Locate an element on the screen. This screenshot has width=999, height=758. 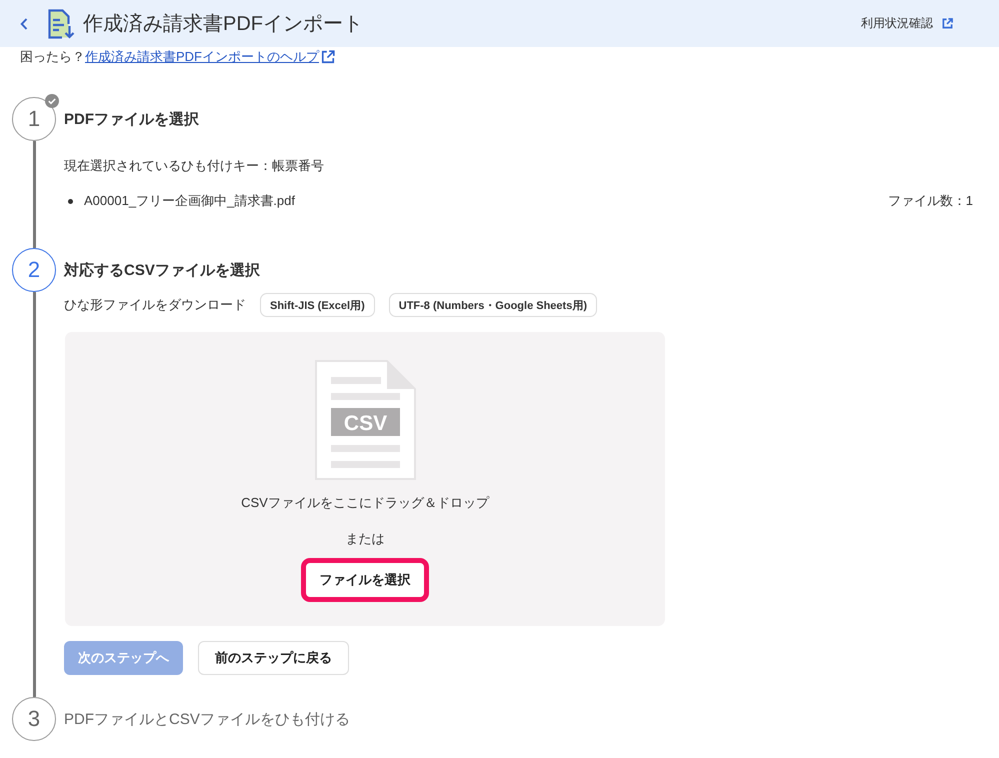
step-number-circle: 2 is located at coordinates (34, 270).